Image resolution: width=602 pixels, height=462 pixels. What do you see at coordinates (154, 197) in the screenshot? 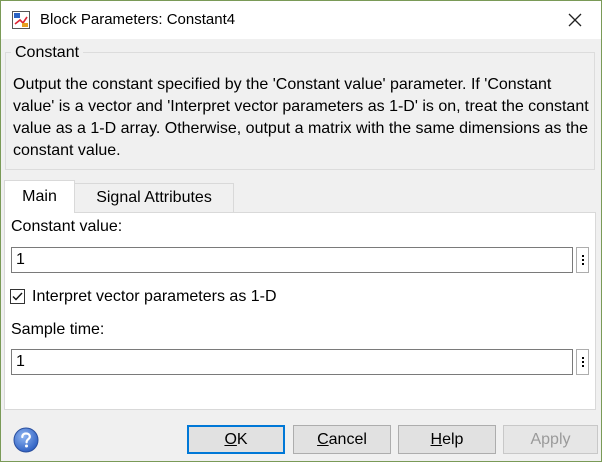
I see `tab-signal-attributes: Signal Attributes` at bounding box center [154, 197].